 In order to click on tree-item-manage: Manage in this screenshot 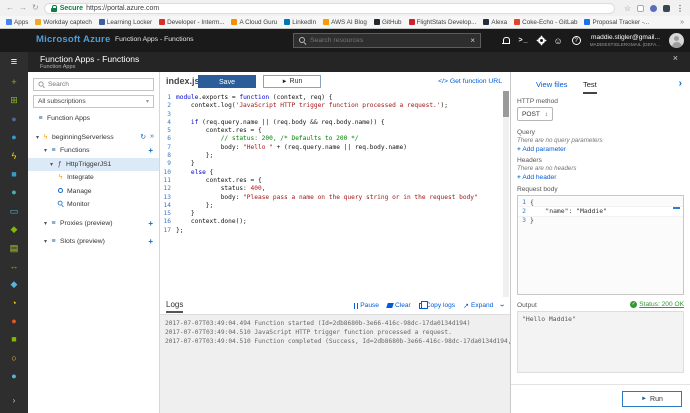, I will do `click(93, 192)`.